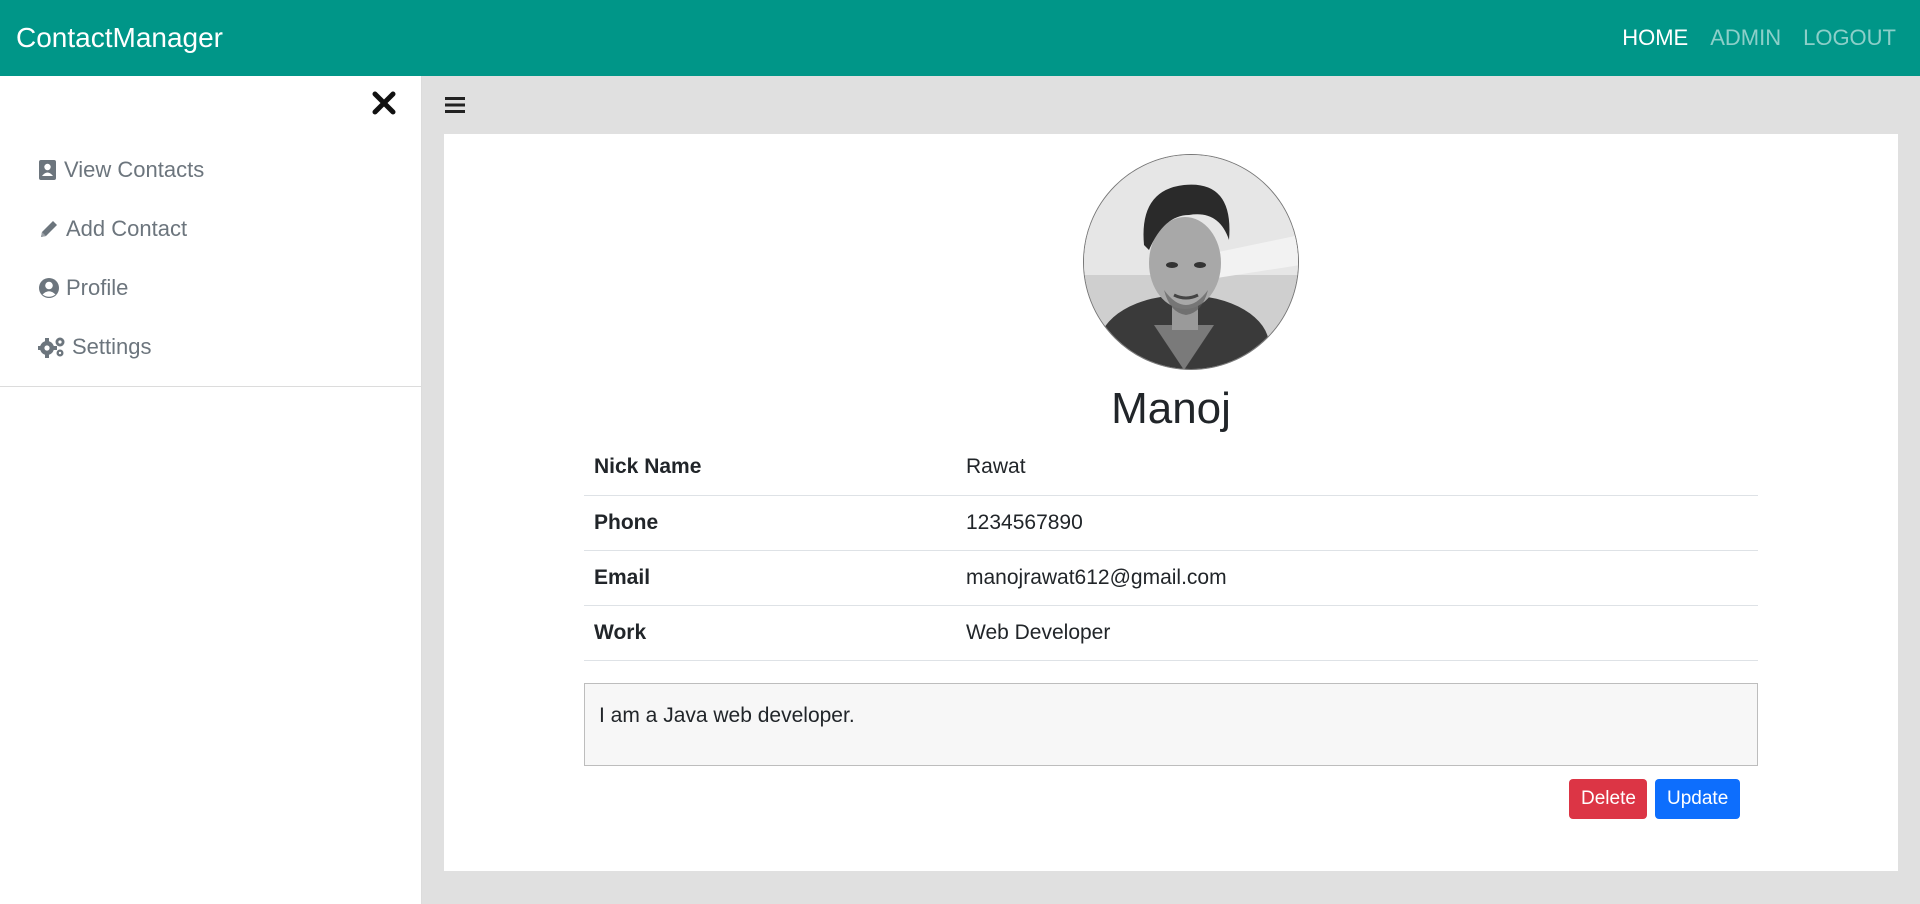  What do you see at coordinates (384, 103) in the screenshot?
I see `close-sidebar-icon` at bounding box center [384, 103].